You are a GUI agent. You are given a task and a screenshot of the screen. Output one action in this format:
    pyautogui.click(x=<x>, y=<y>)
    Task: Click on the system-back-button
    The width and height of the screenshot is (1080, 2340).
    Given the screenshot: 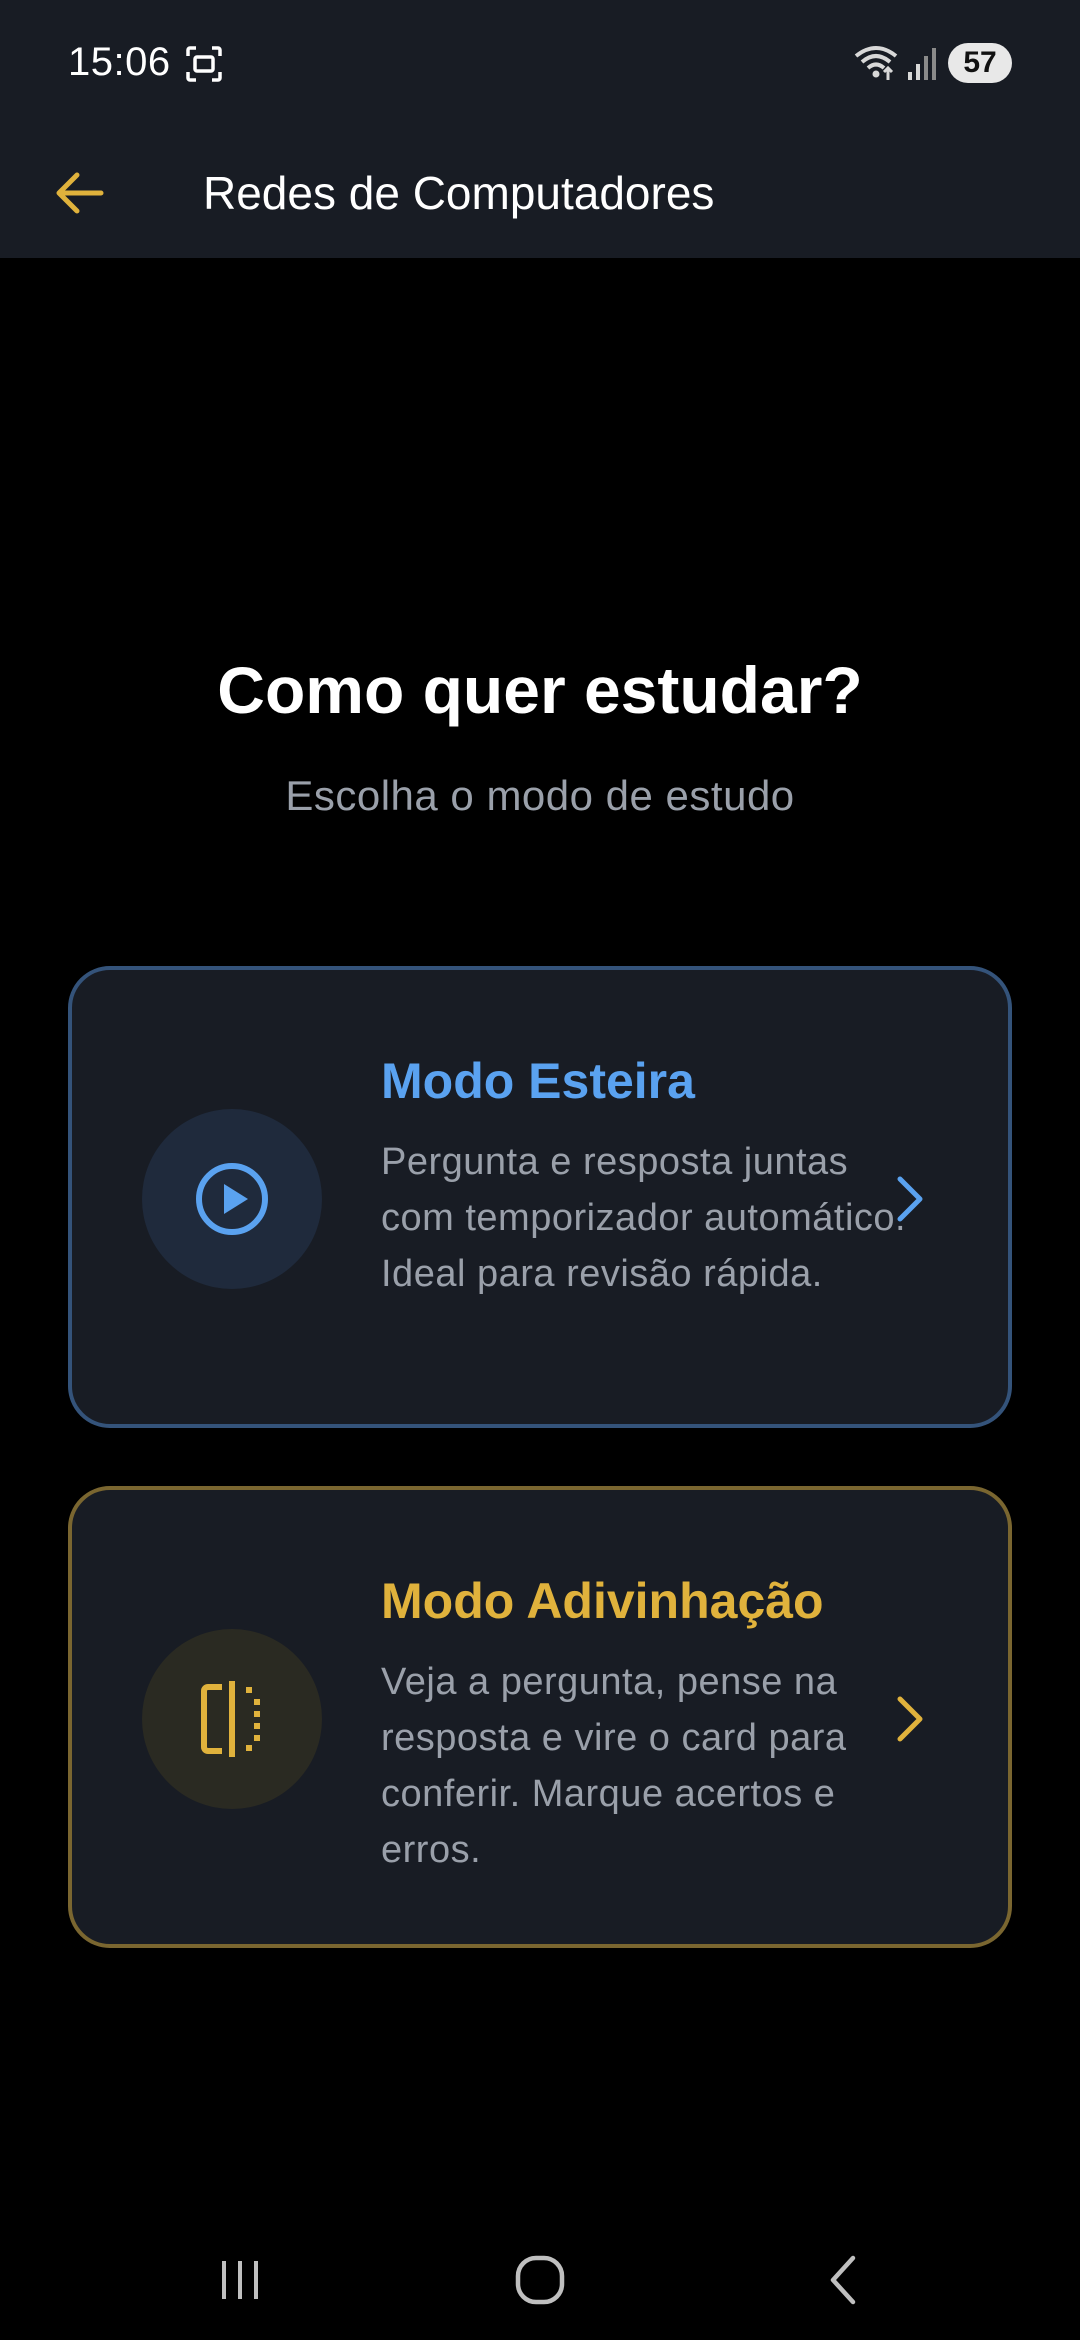 What is the action you would take?
    pyautogui.click(x=844, y=2280)
    